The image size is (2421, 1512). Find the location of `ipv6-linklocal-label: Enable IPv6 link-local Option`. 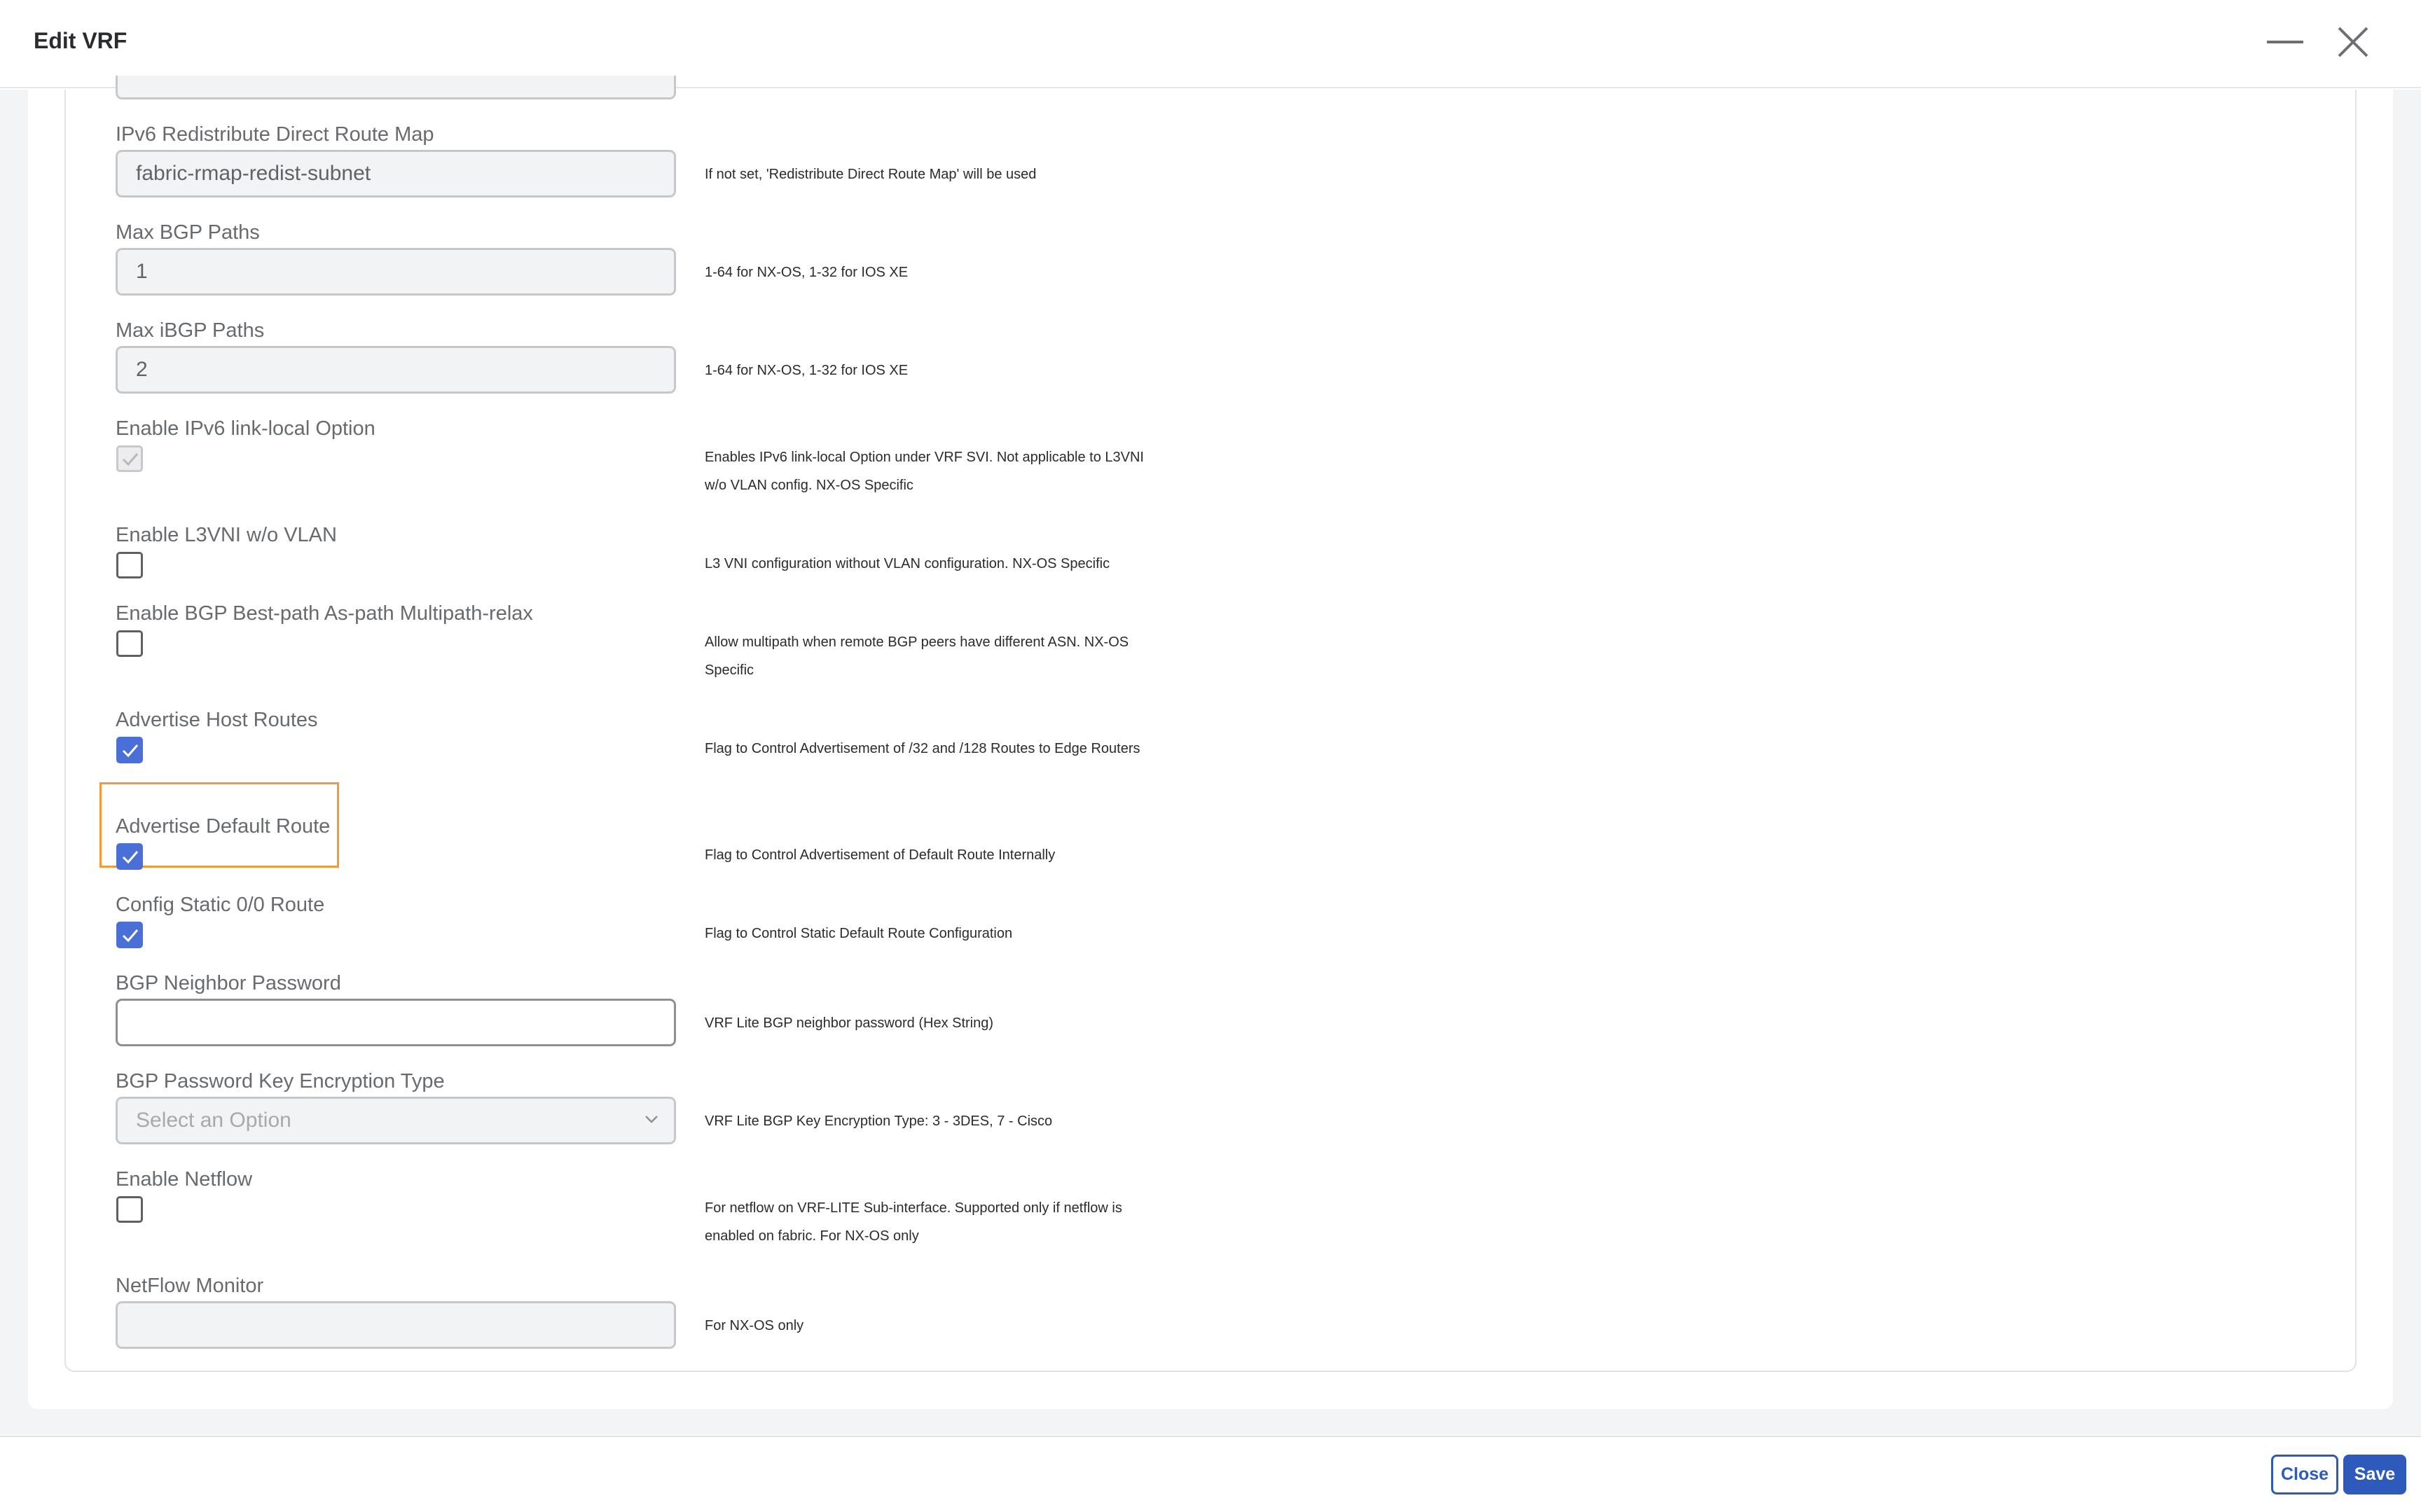

ipv6-linklocal-label: Enable IPv6 link-local Option is located at coordinates (245, 428).